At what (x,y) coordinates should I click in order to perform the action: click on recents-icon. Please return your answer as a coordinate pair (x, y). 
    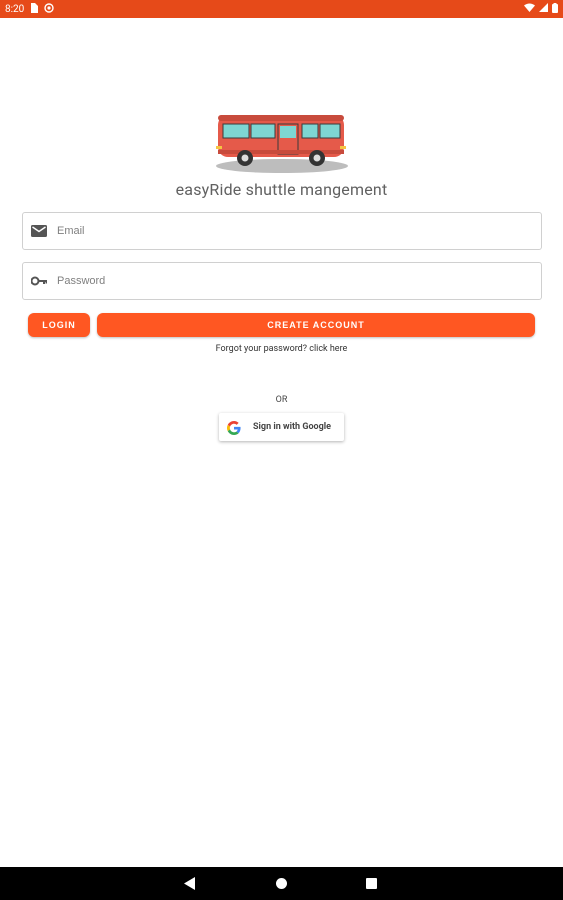
    Looking at the image, I should click on (371, 883).